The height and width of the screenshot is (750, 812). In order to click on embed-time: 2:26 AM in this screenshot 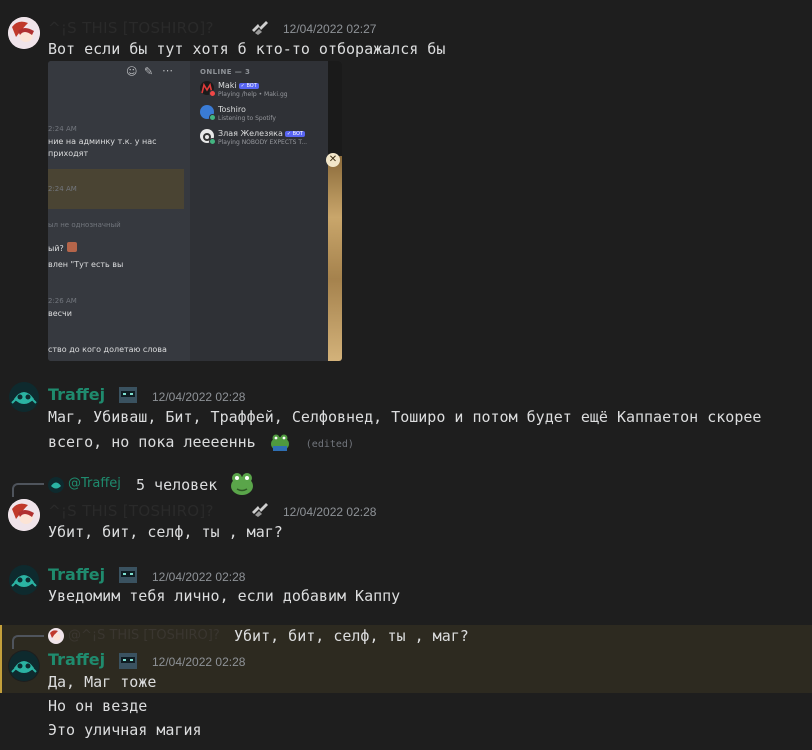, I will do `click(62, 301)`.